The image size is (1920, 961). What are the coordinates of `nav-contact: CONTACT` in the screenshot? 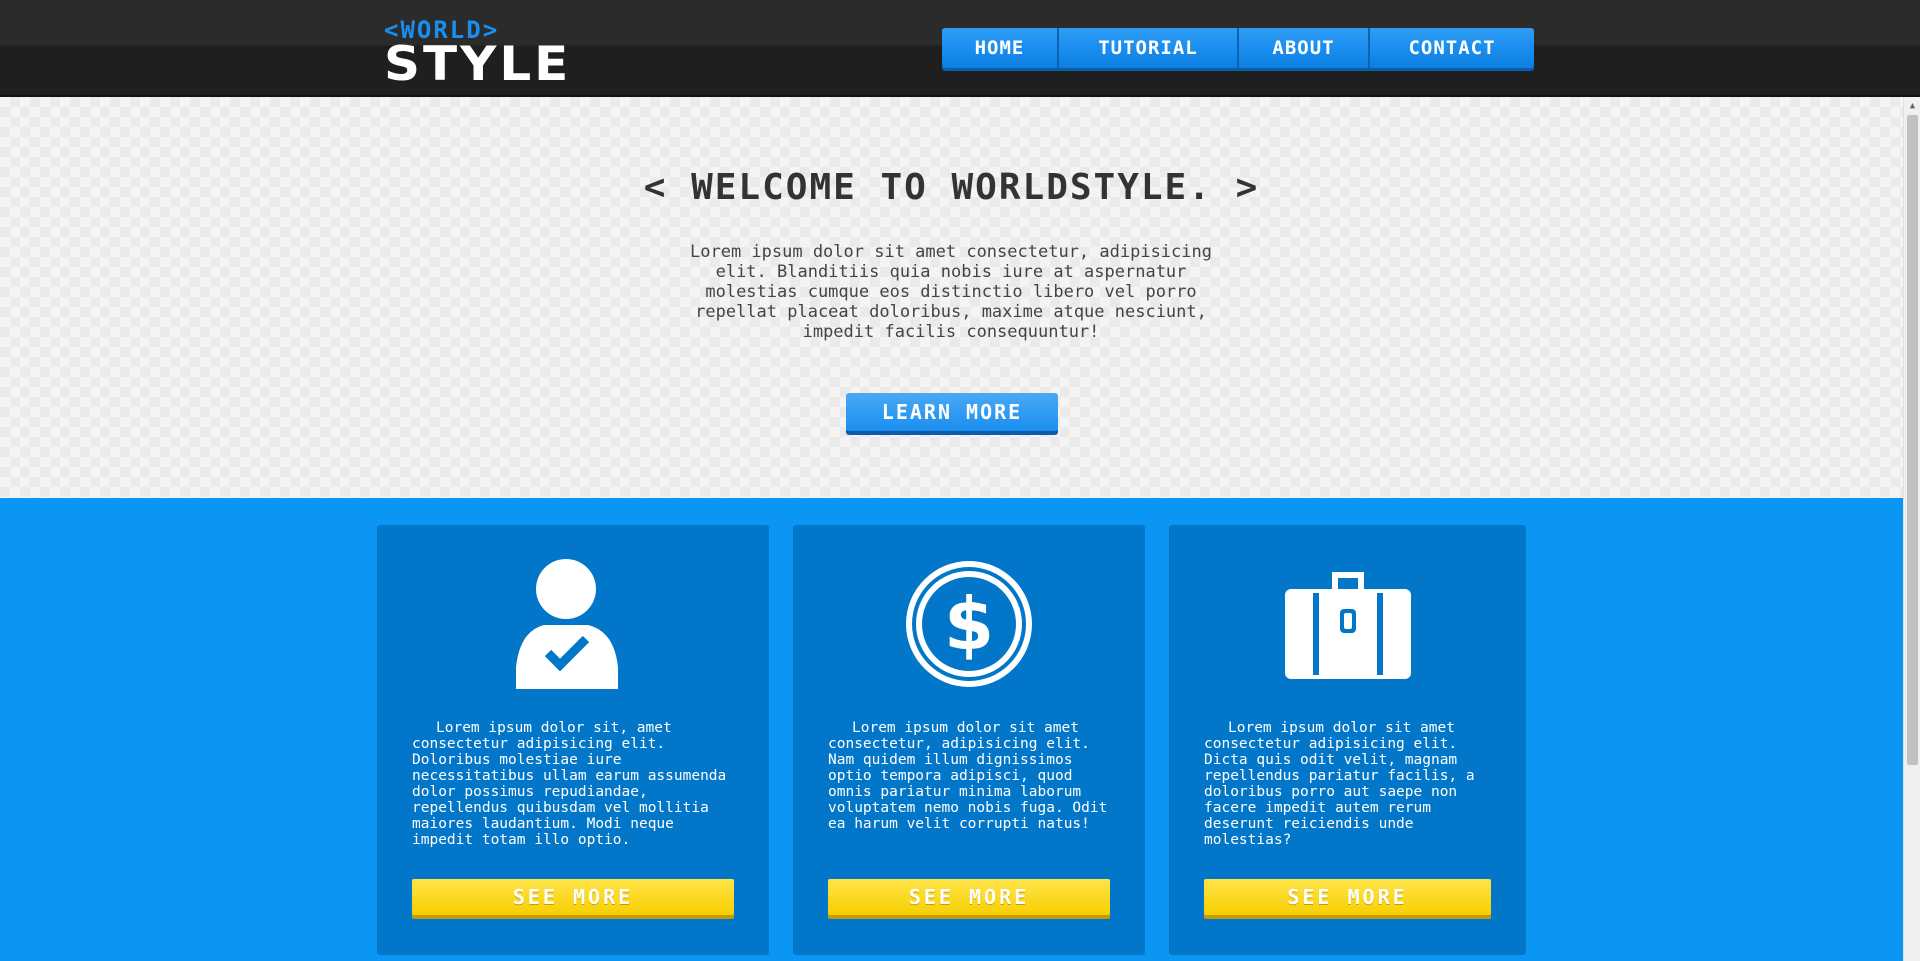 It's located at (1452, 48).